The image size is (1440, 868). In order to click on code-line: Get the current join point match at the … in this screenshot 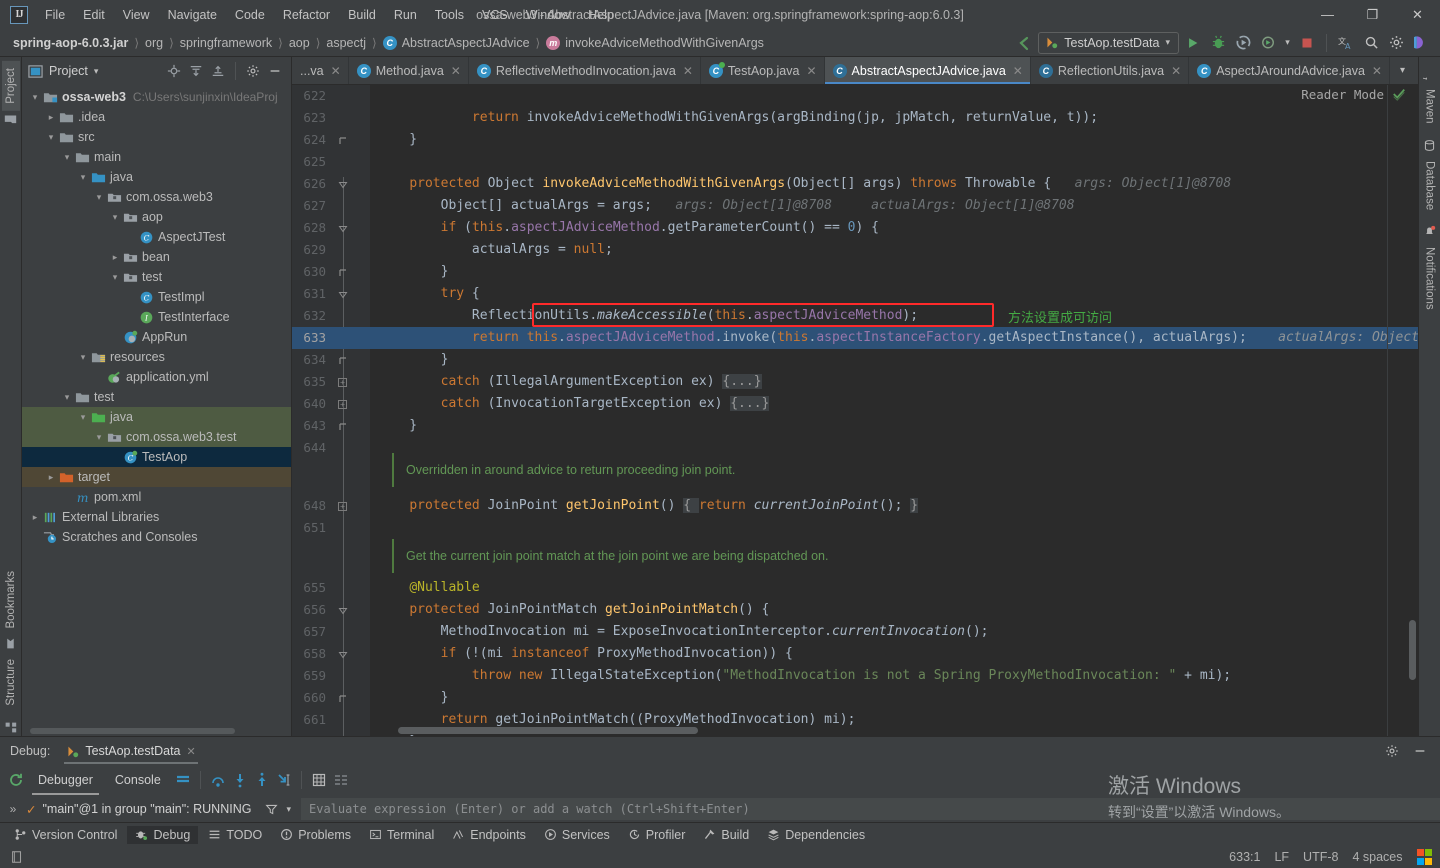, I will do `click(894, 556)`.